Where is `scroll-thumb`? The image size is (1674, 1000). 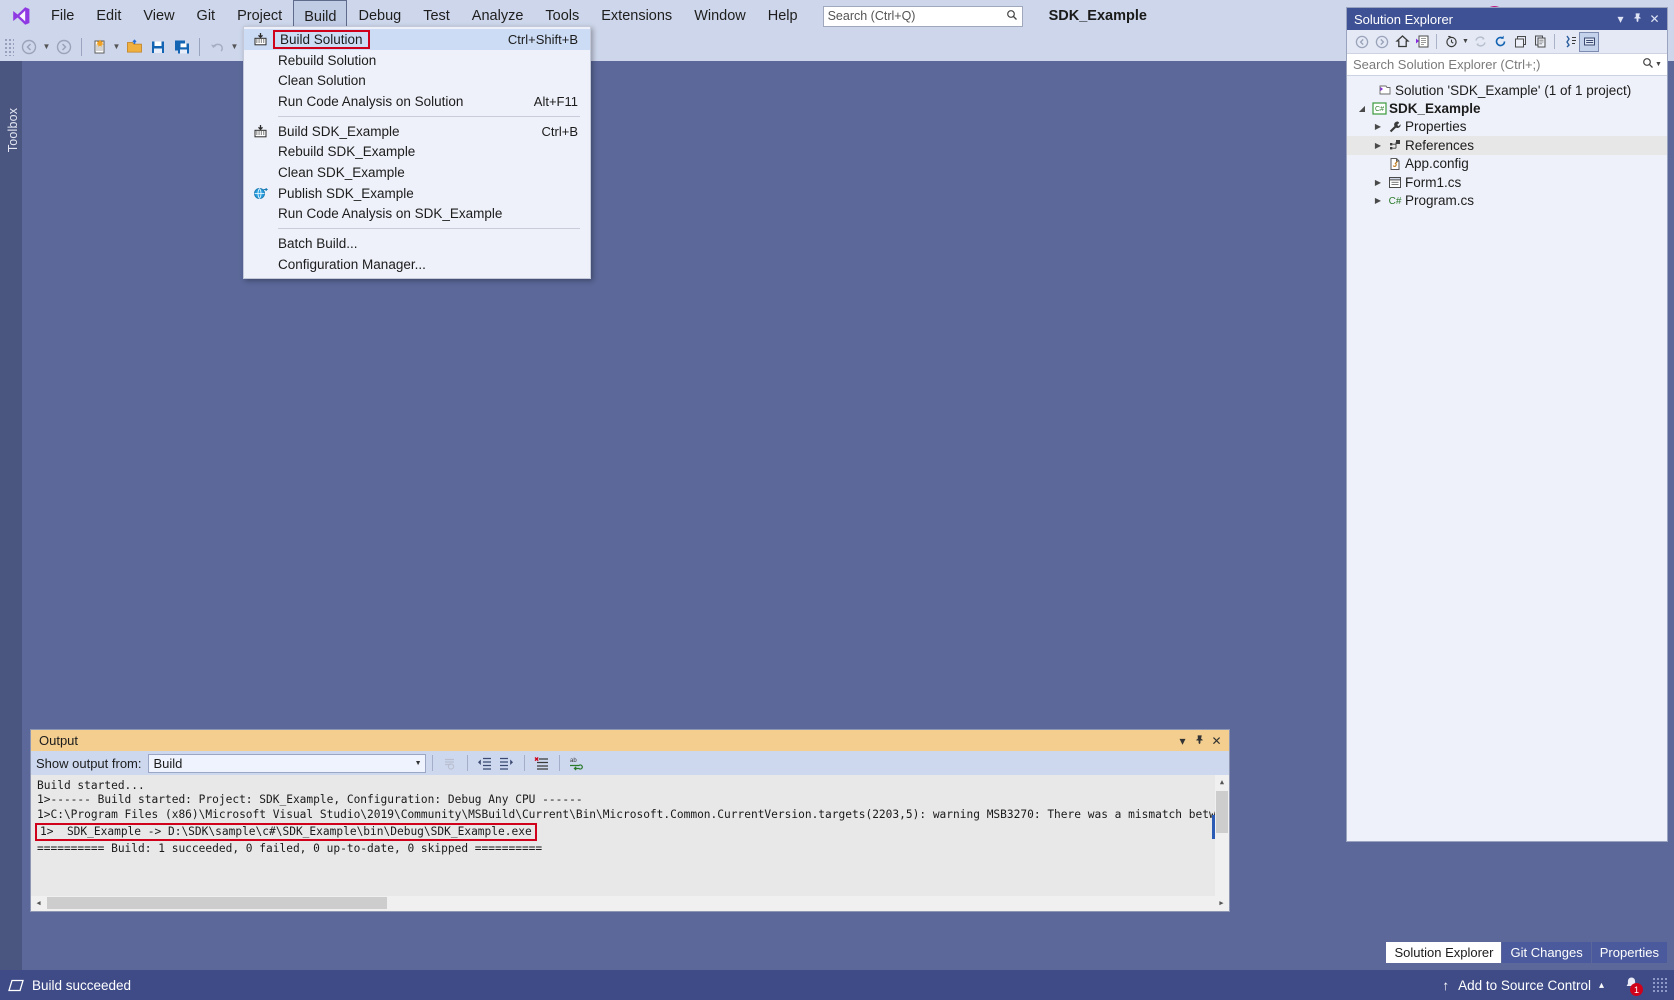 scroll-thumb is located at coordinates (1222, 812).